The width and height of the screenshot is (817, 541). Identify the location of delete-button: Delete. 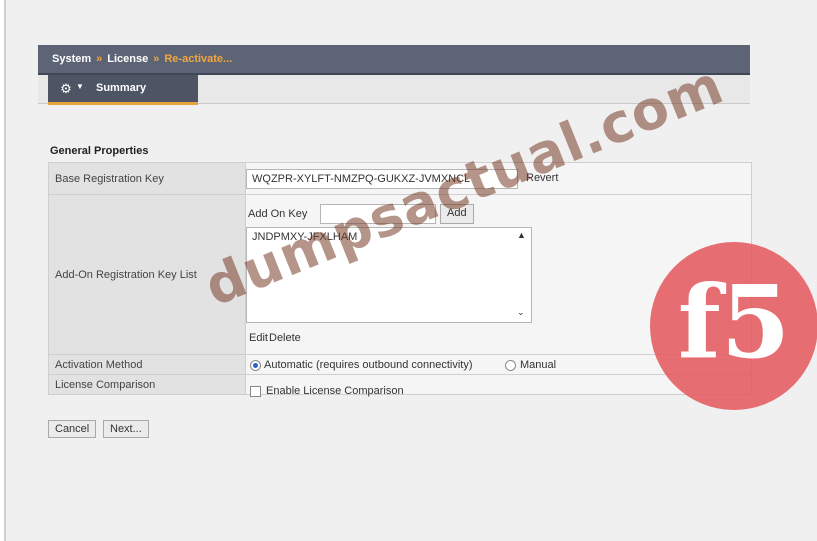
(285, 338).